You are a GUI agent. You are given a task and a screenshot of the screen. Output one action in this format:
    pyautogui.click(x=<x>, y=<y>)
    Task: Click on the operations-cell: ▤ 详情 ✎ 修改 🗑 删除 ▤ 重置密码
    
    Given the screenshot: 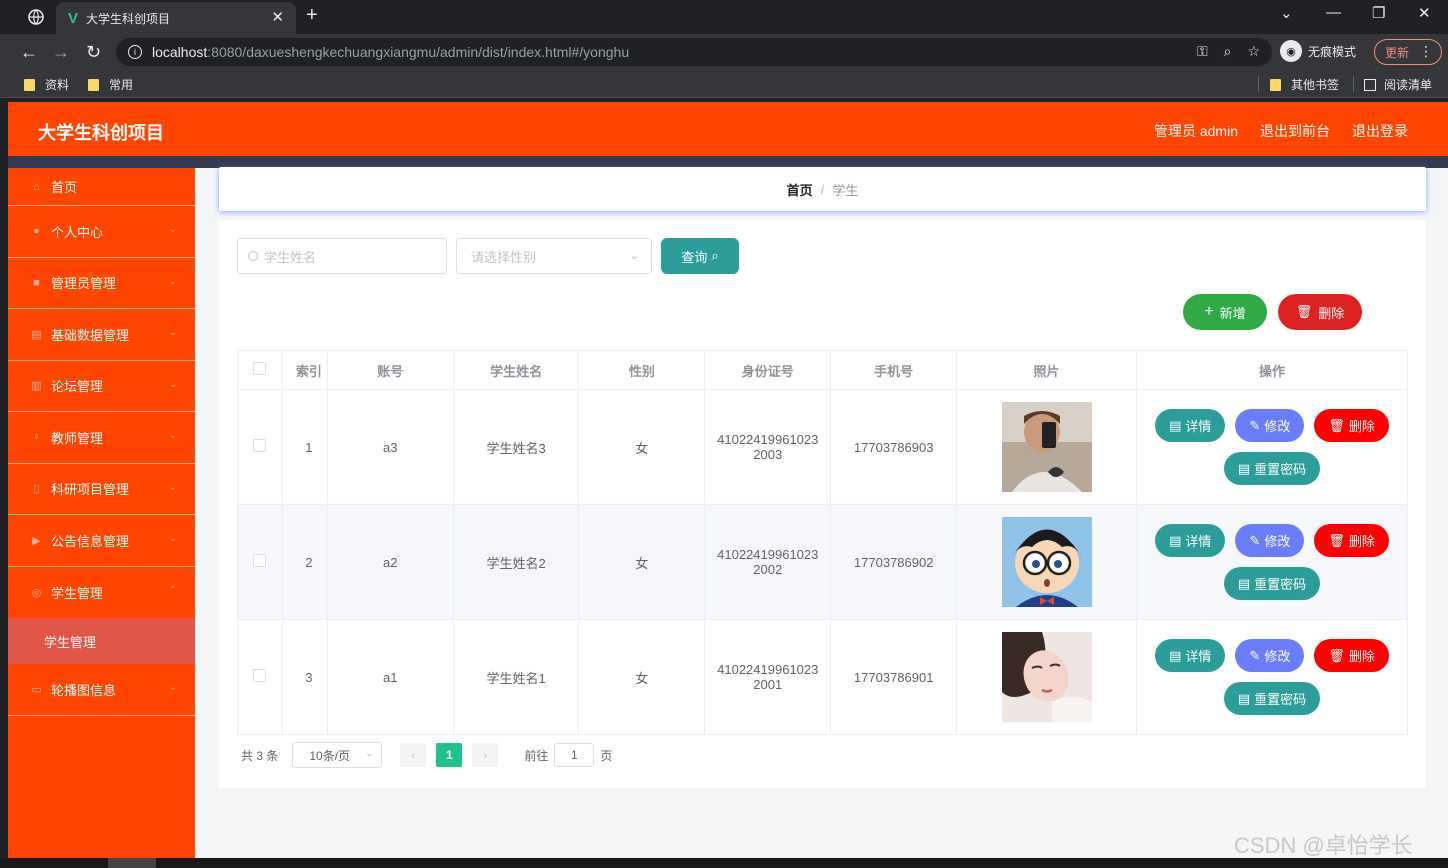 What is the action you would take?
    pyautogui.click(x=1272, y=447)
    